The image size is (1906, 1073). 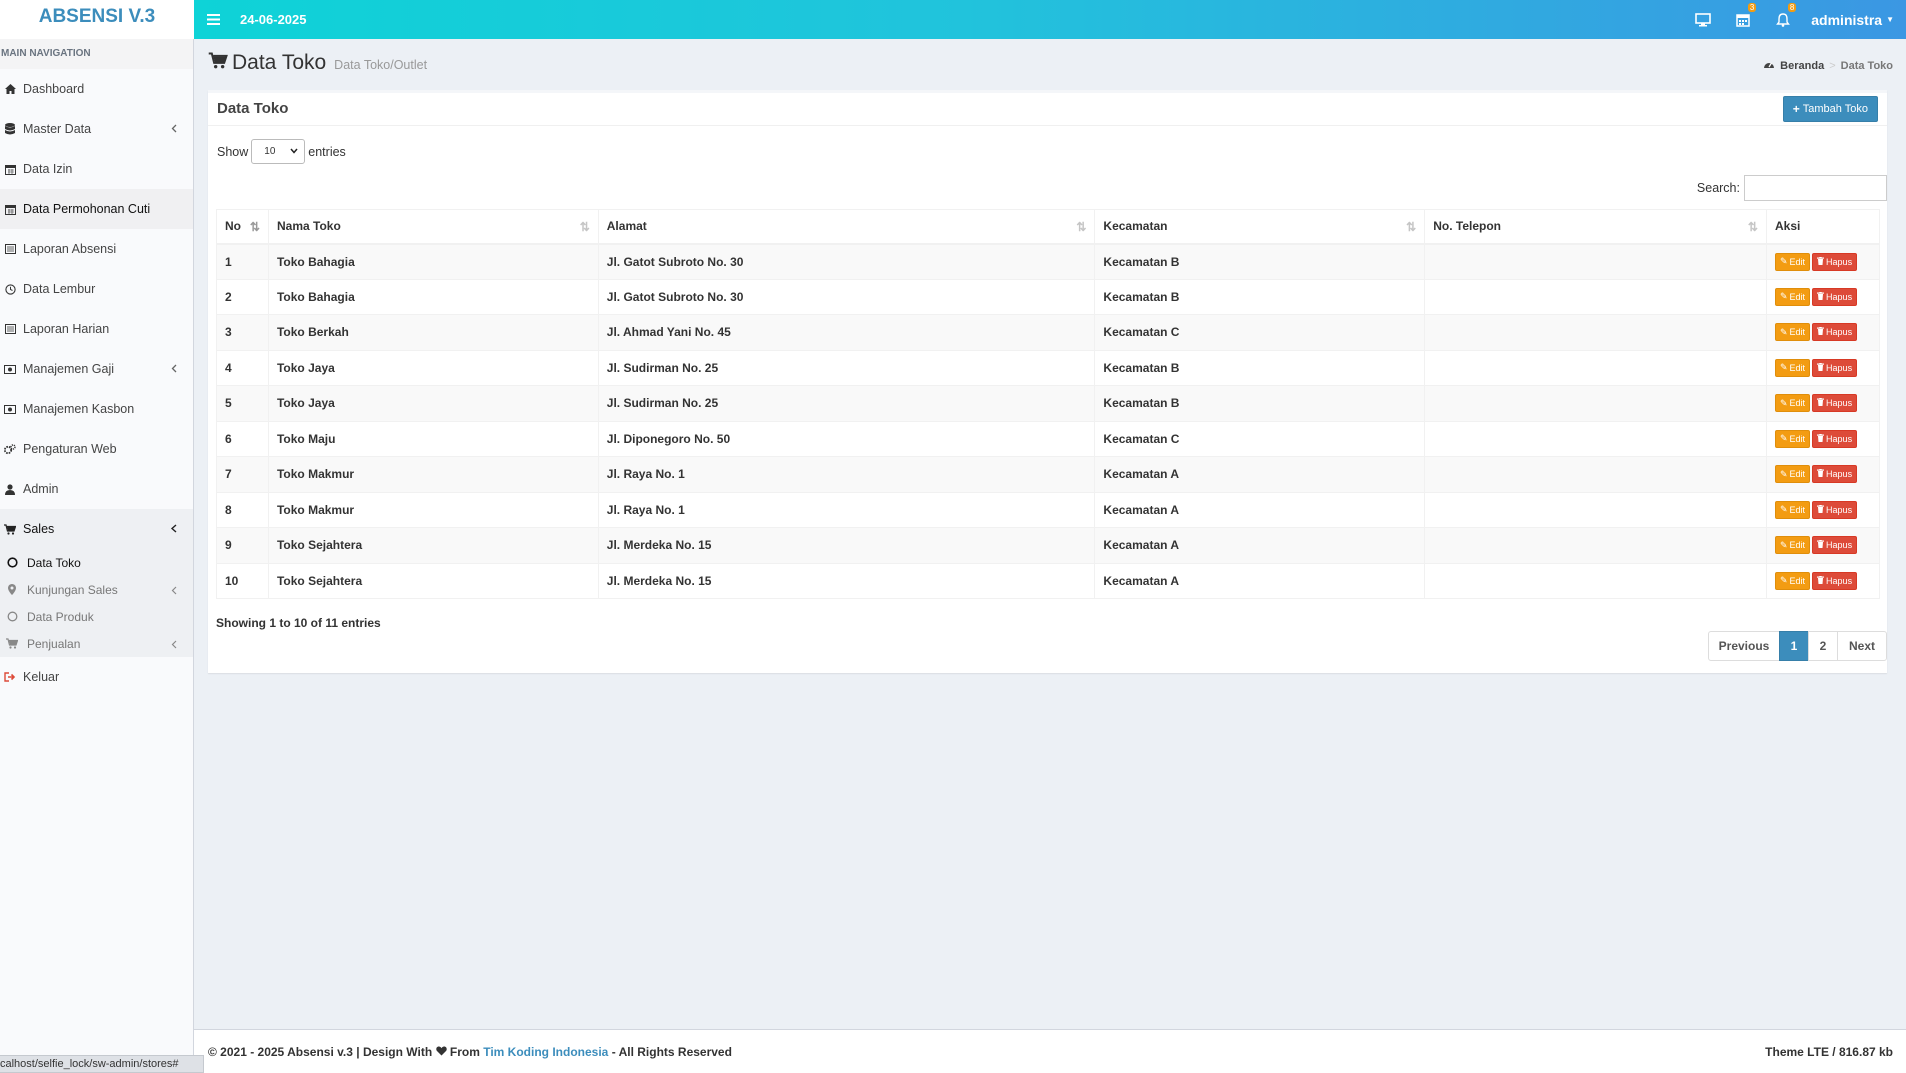 I want to click on cell-nama: Toko Makmur, so click(x=433, y=510).